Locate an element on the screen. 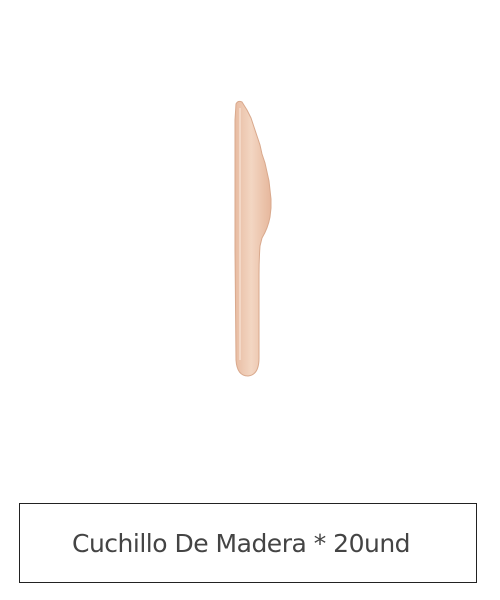 Image resolution: width=500 pixels, height=600 pixels. product-title: Cuchillo De Madera * 20und is located at coordinates (241, 543).